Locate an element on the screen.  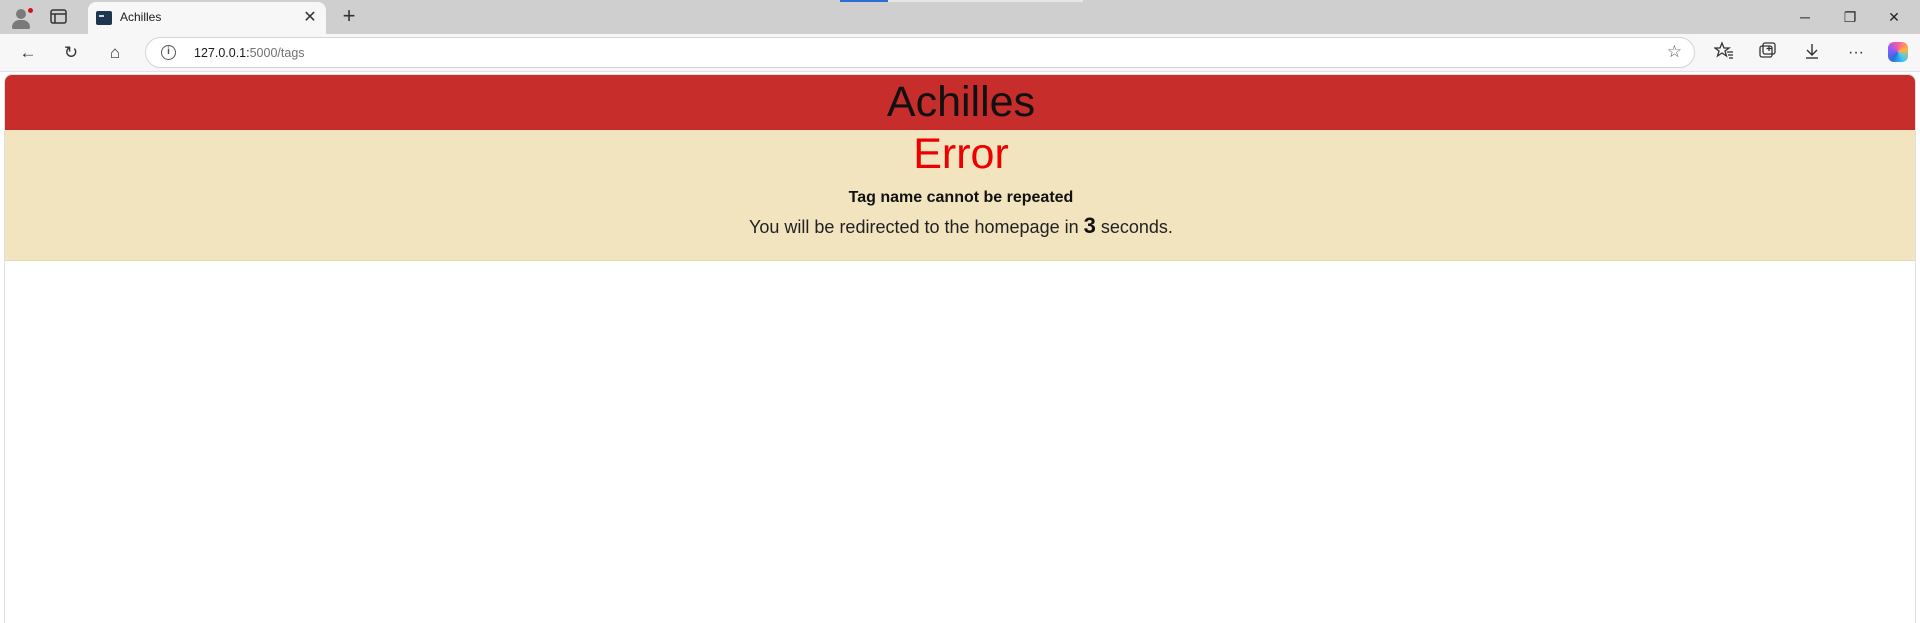
terminal-favicon-icon is located at coordinates (104, 18).